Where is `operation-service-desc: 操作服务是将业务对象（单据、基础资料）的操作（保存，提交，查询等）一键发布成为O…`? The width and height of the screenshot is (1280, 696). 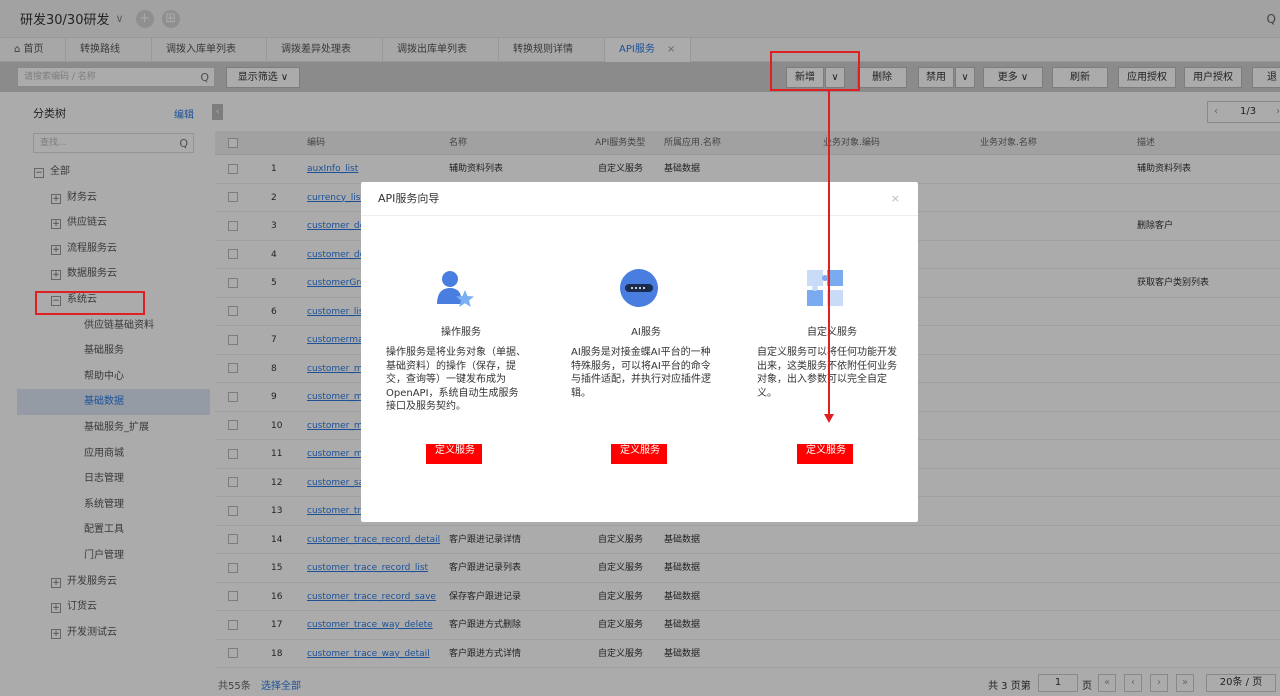
operation-service-desc: 操作服务是将业务对象（单据、基础资料）的操作（保存，提交，查询等）一键发布成为O… is located at coordinates (456, 379).